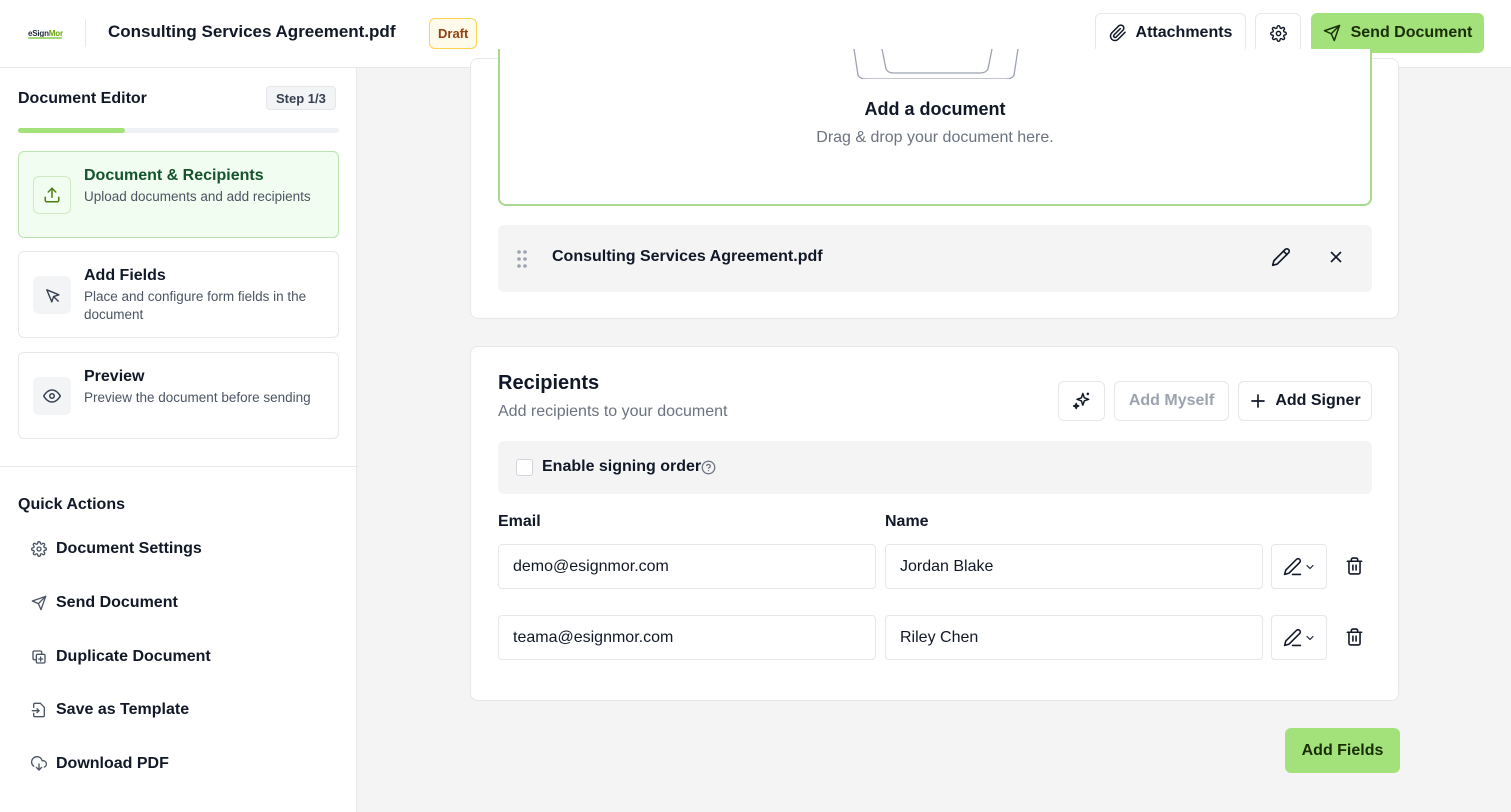 The image size is (1511, 812). Describe the element at coordinates (1411, 32) in the screenshot. I see `send-document-label: Send Document` at that location.